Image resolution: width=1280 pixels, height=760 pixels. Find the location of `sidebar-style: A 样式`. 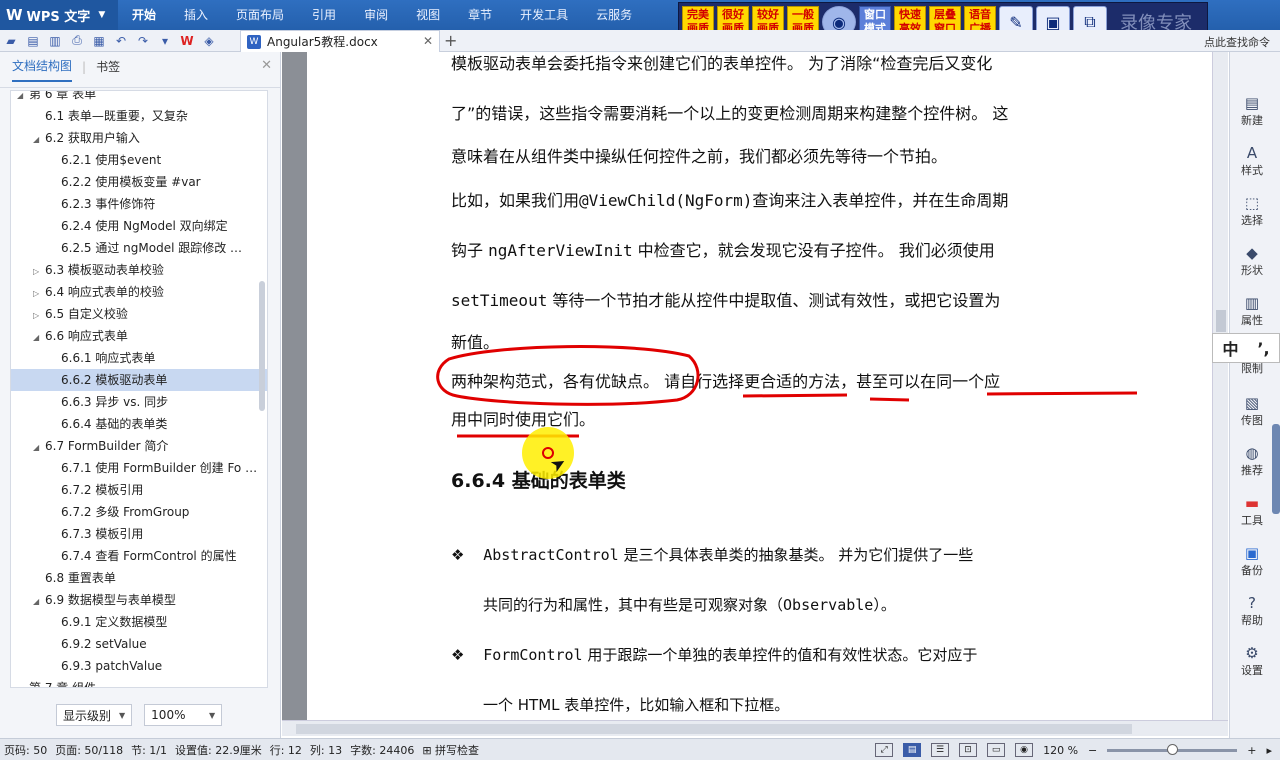

sidebar-style: A 样式 is located at coordinates (1252, 161).